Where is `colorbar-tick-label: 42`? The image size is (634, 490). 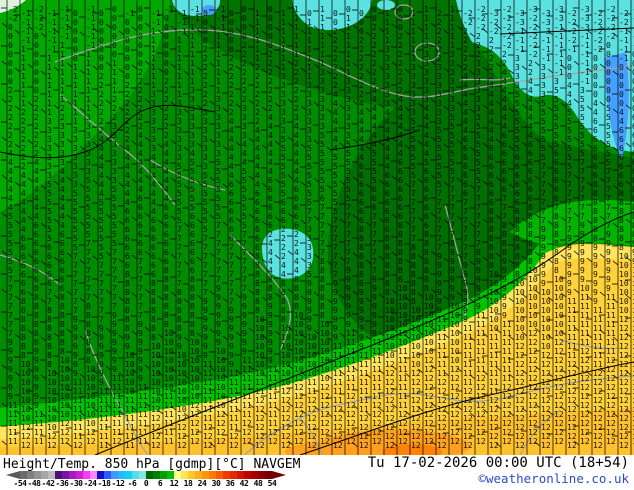 colorbar-tick-label: 42 is located at coordinates (244, 483).